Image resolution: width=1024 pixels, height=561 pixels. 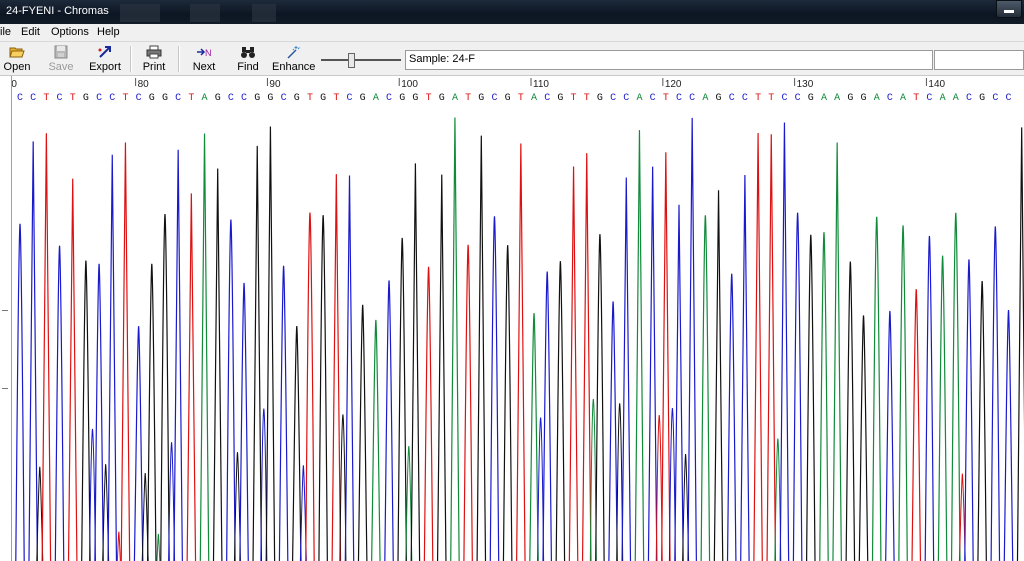 What do you see at coordinates (1009, 11) in the screenshot?
I see `minimize-icon` at bounding box center [1009, 11].